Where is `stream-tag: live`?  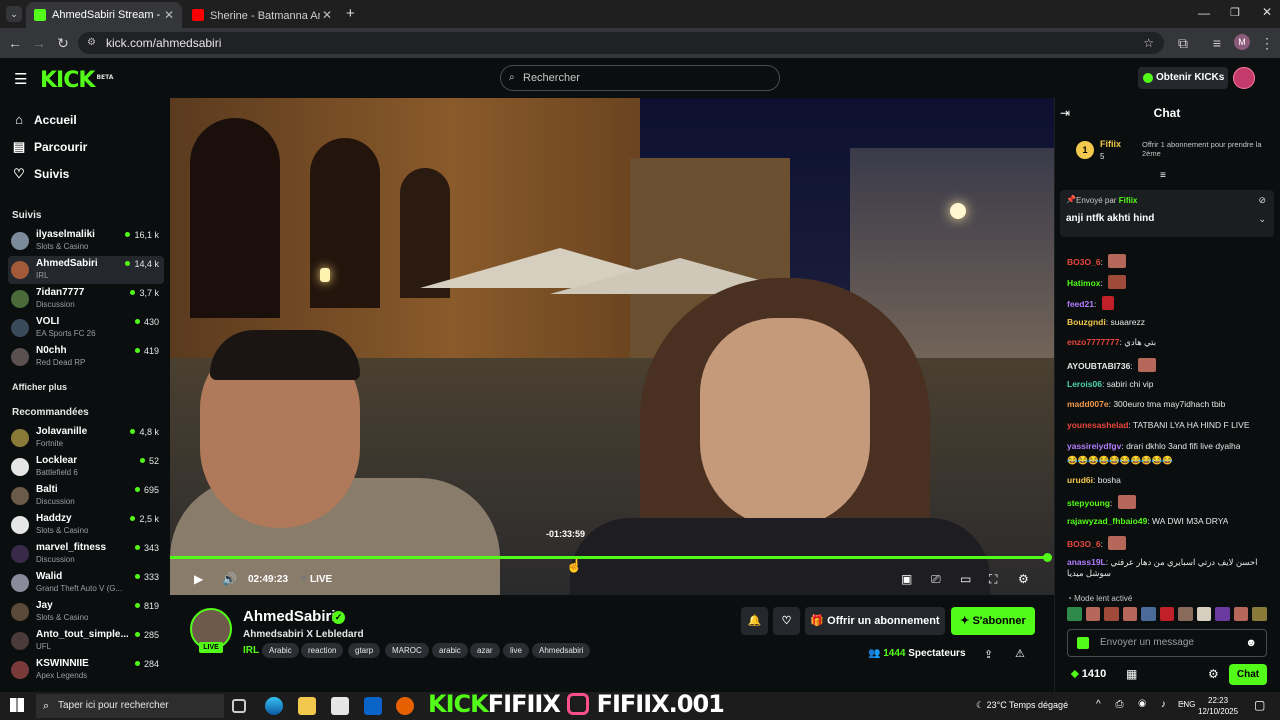
stream-tag: live is located at coordinates (516, 650).